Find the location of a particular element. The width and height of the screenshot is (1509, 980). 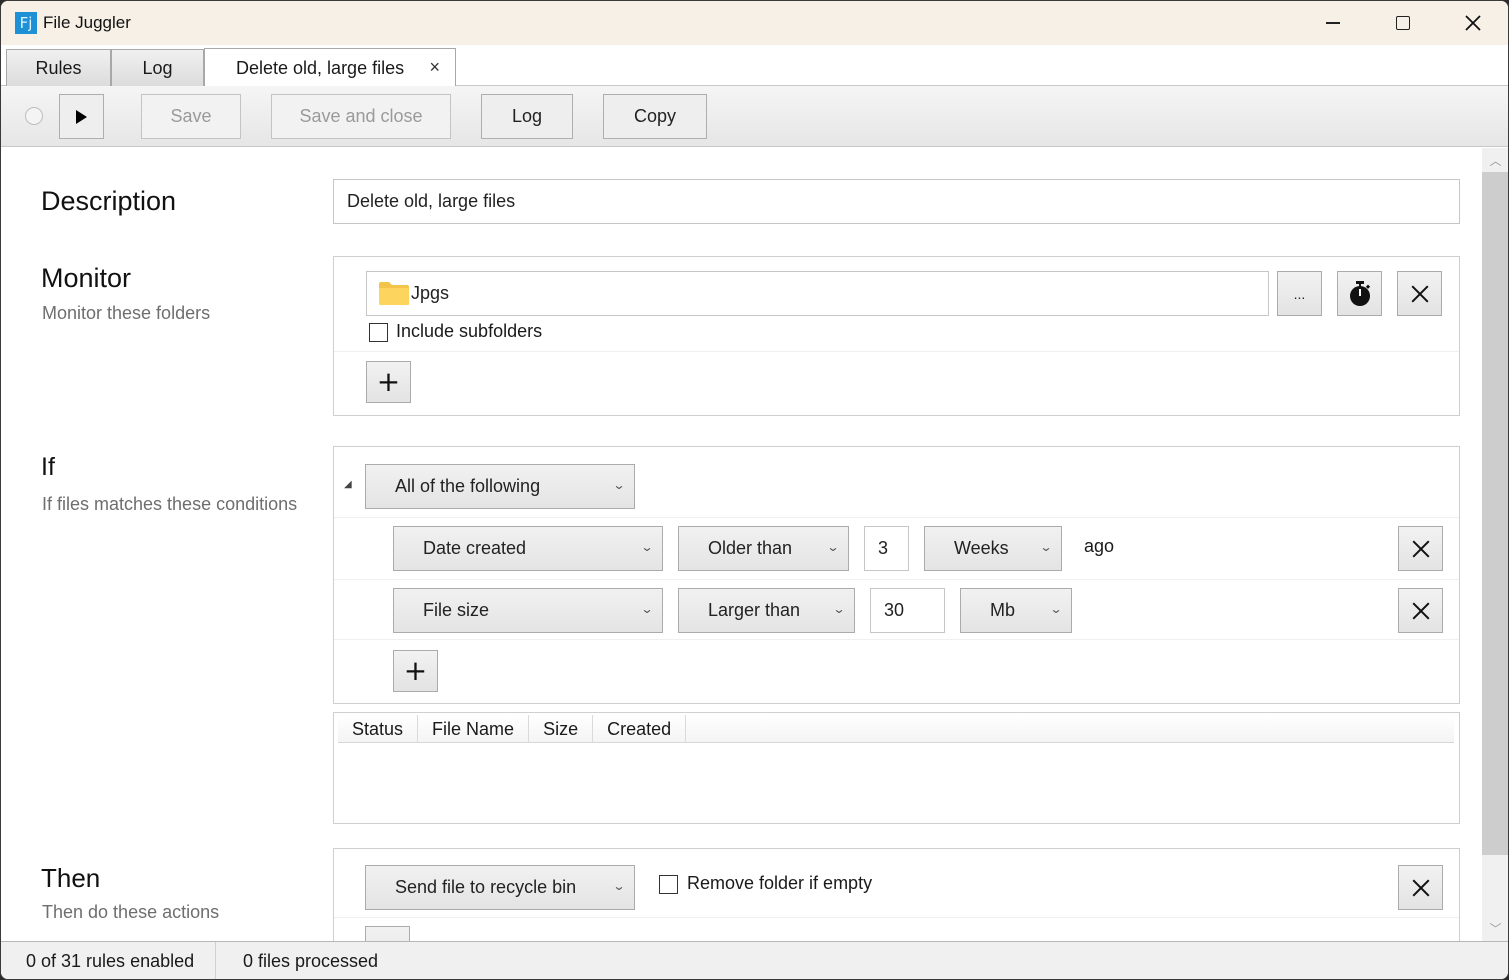

files-processed-status: 0 files processed is located at coordinates (311, 961).